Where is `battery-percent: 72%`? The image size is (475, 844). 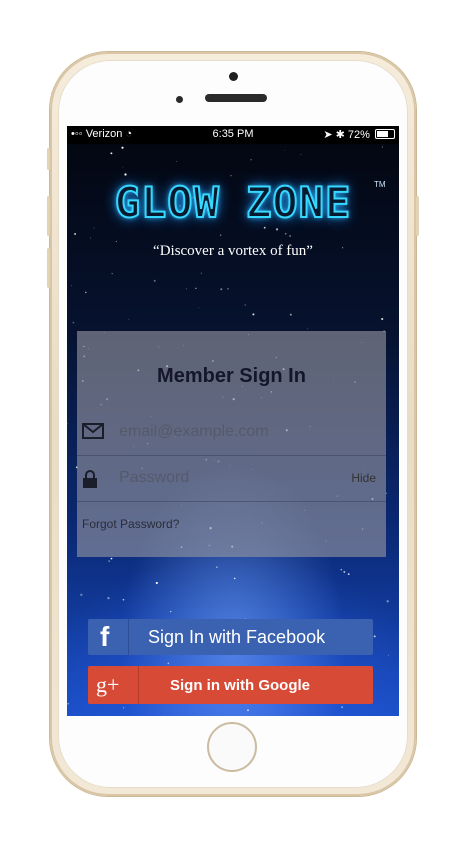
battery-percent: 72% is located at coordinates (358, 135).